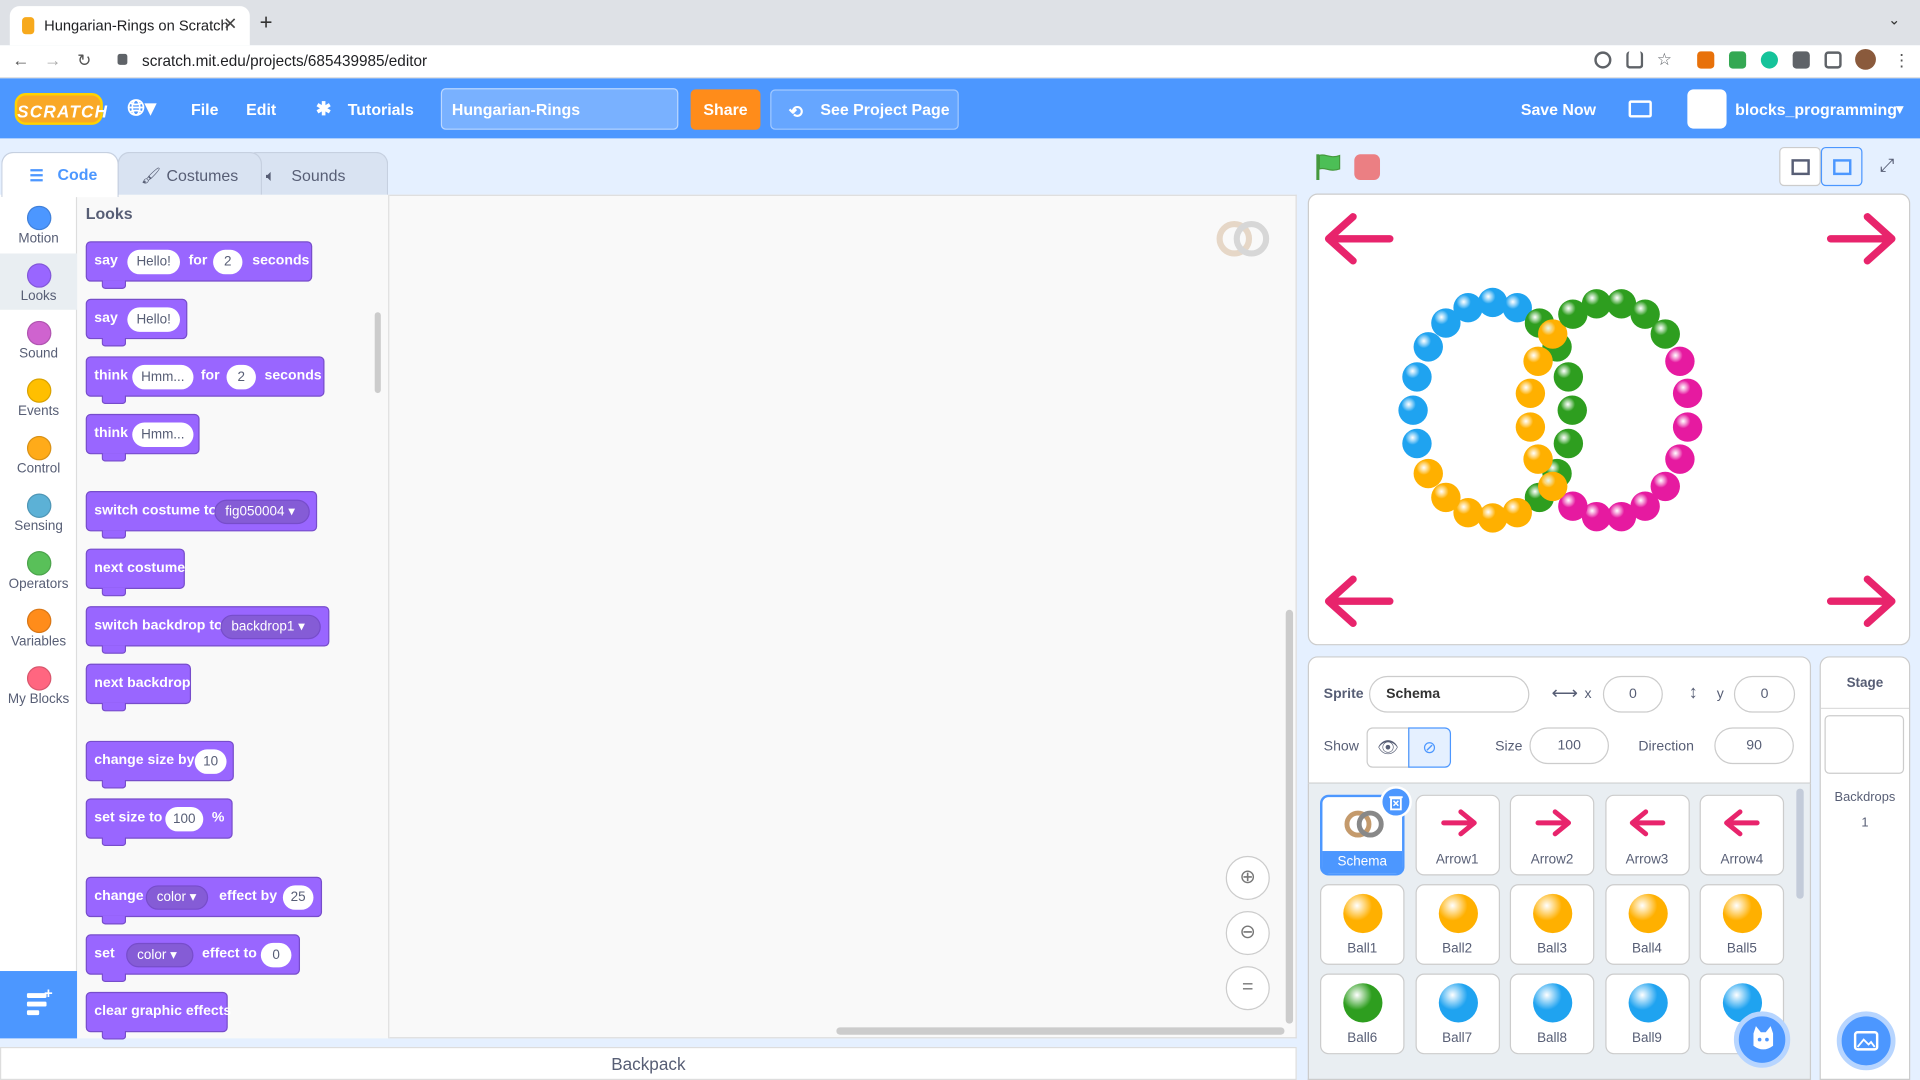 The image size is (1920, 1080). Describe the element at coordinates (1552, 1014) in the screenshot. I see `sprite-tile: Ball8` at that location.